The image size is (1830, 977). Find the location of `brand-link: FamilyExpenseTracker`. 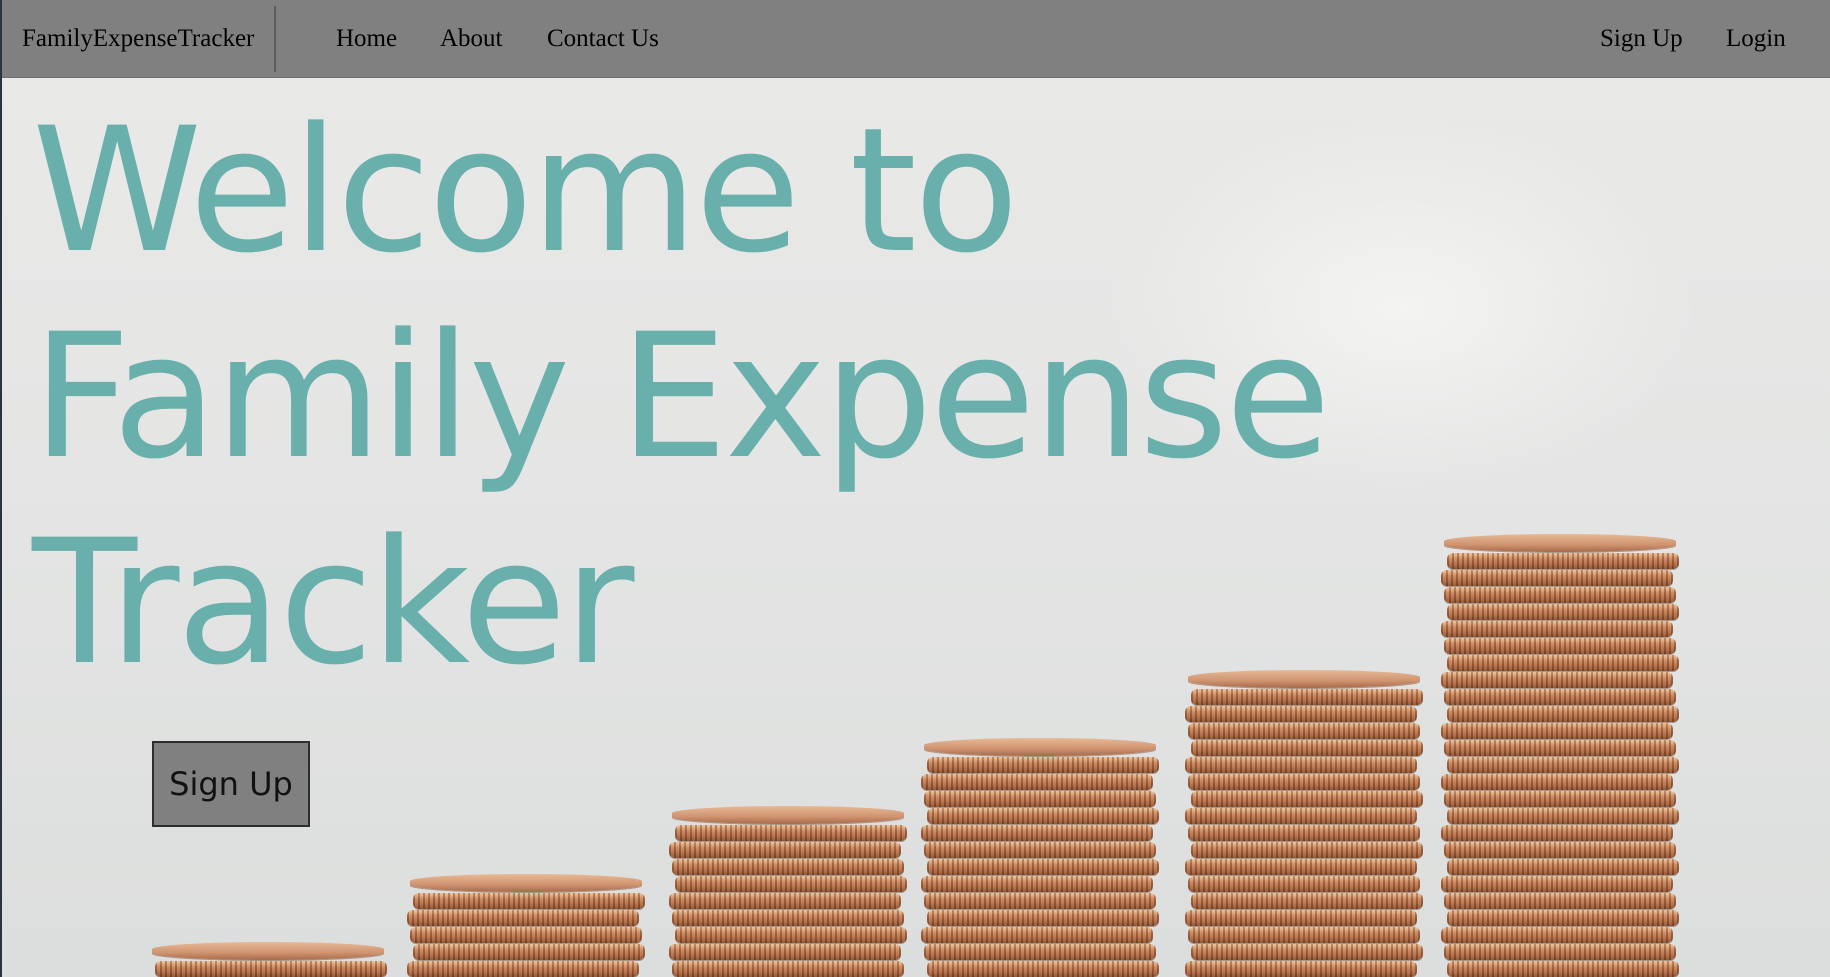

brand-link: FamilyExpenseTracker is located at coordinates (138, 39).